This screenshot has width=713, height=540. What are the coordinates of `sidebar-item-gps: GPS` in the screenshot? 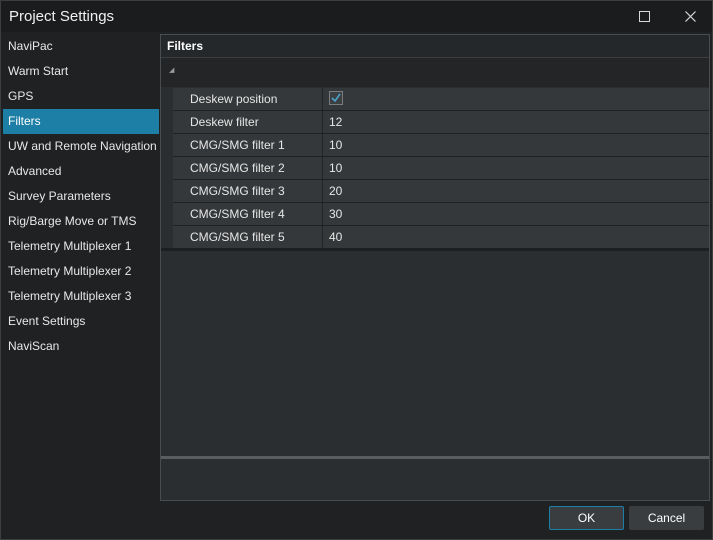 It's located at (81, 96).